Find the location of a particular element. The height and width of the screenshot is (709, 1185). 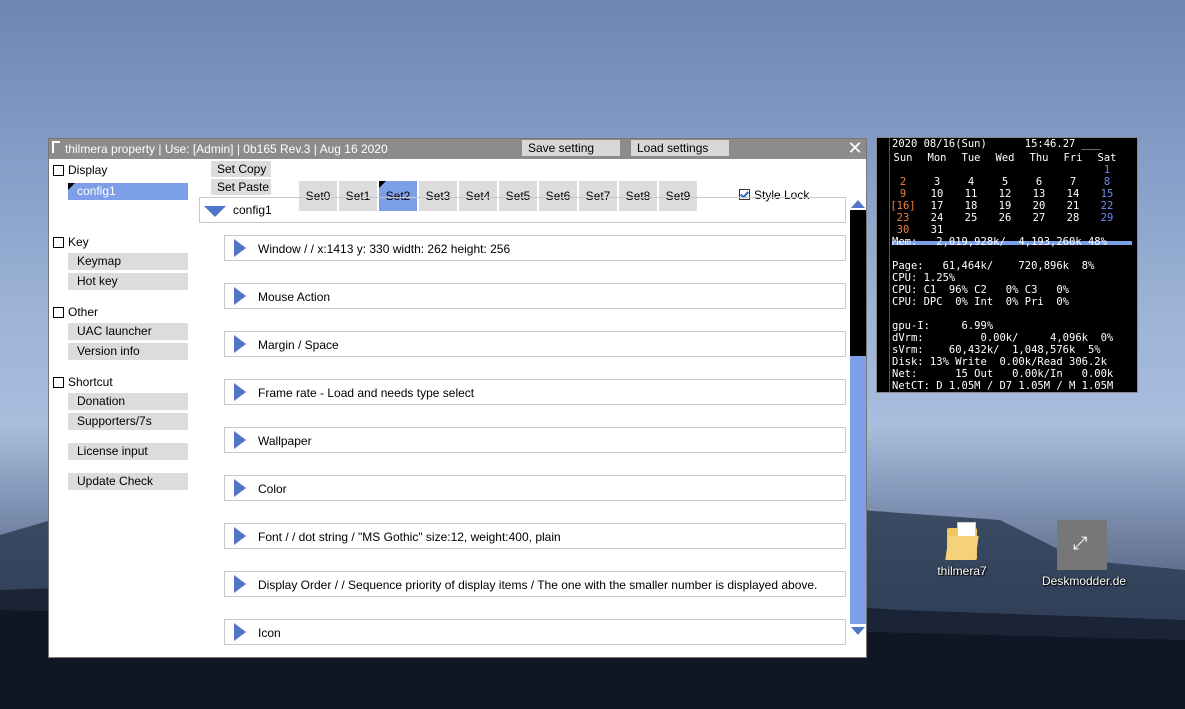

section-label: Icon is located at coordinates (269, 633).